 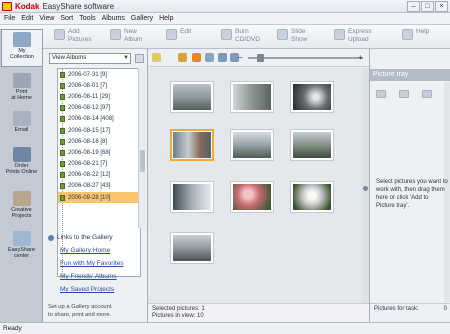 What do you see at coordinates (171, 34) in the screenshot?
I see `edit-icon` at bounding box center [171, 34].